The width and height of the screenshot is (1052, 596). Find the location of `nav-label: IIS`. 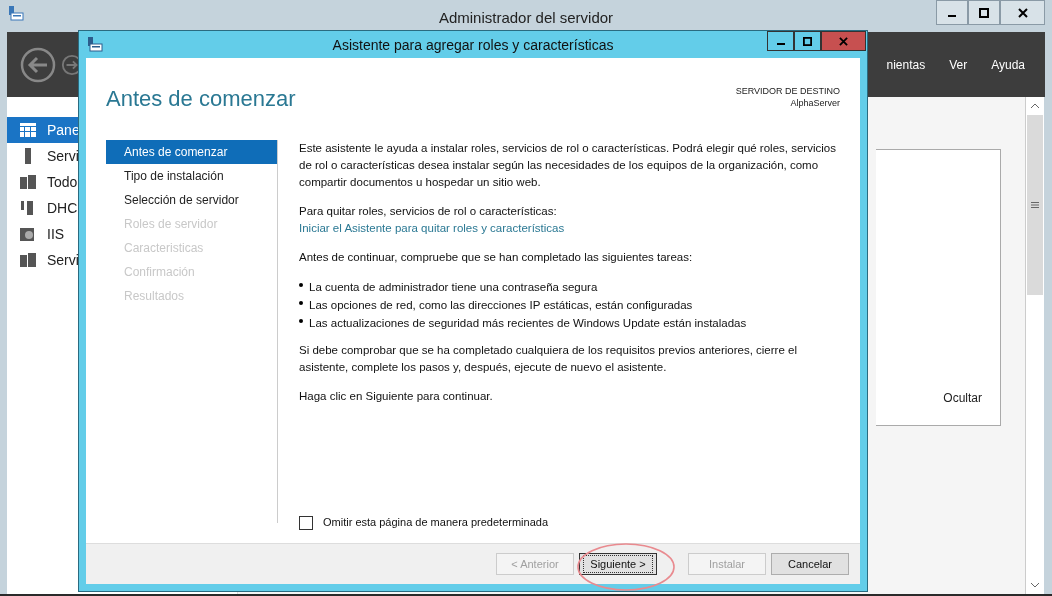

nav-label: IIS is located at coordinates (56, 234).